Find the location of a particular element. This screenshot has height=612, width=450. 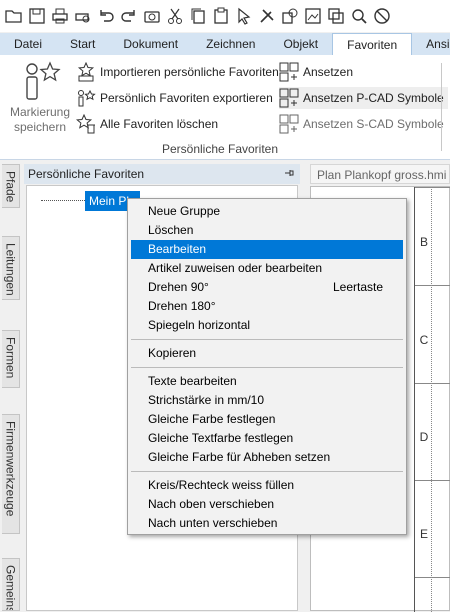

row-label-b: B is located at coordinates (423, 242).